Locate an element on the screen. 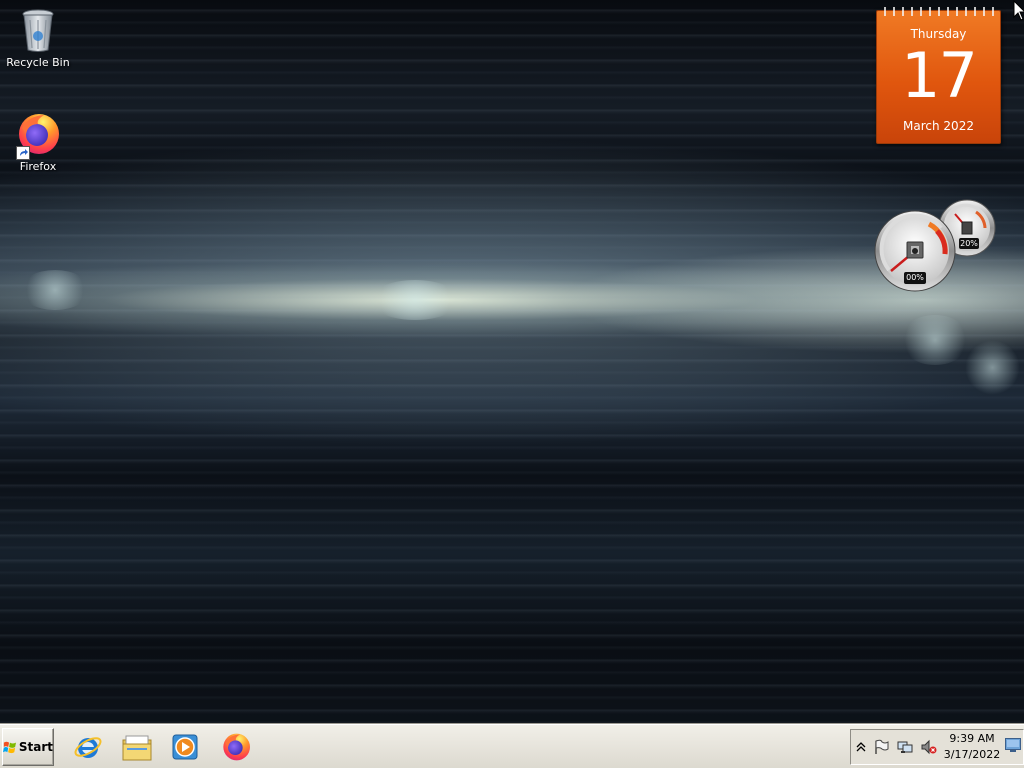 Image resolution: width=1024 pixels, height=768 pixels. show-hidden-icons-button is located at coordinates (861, 747).